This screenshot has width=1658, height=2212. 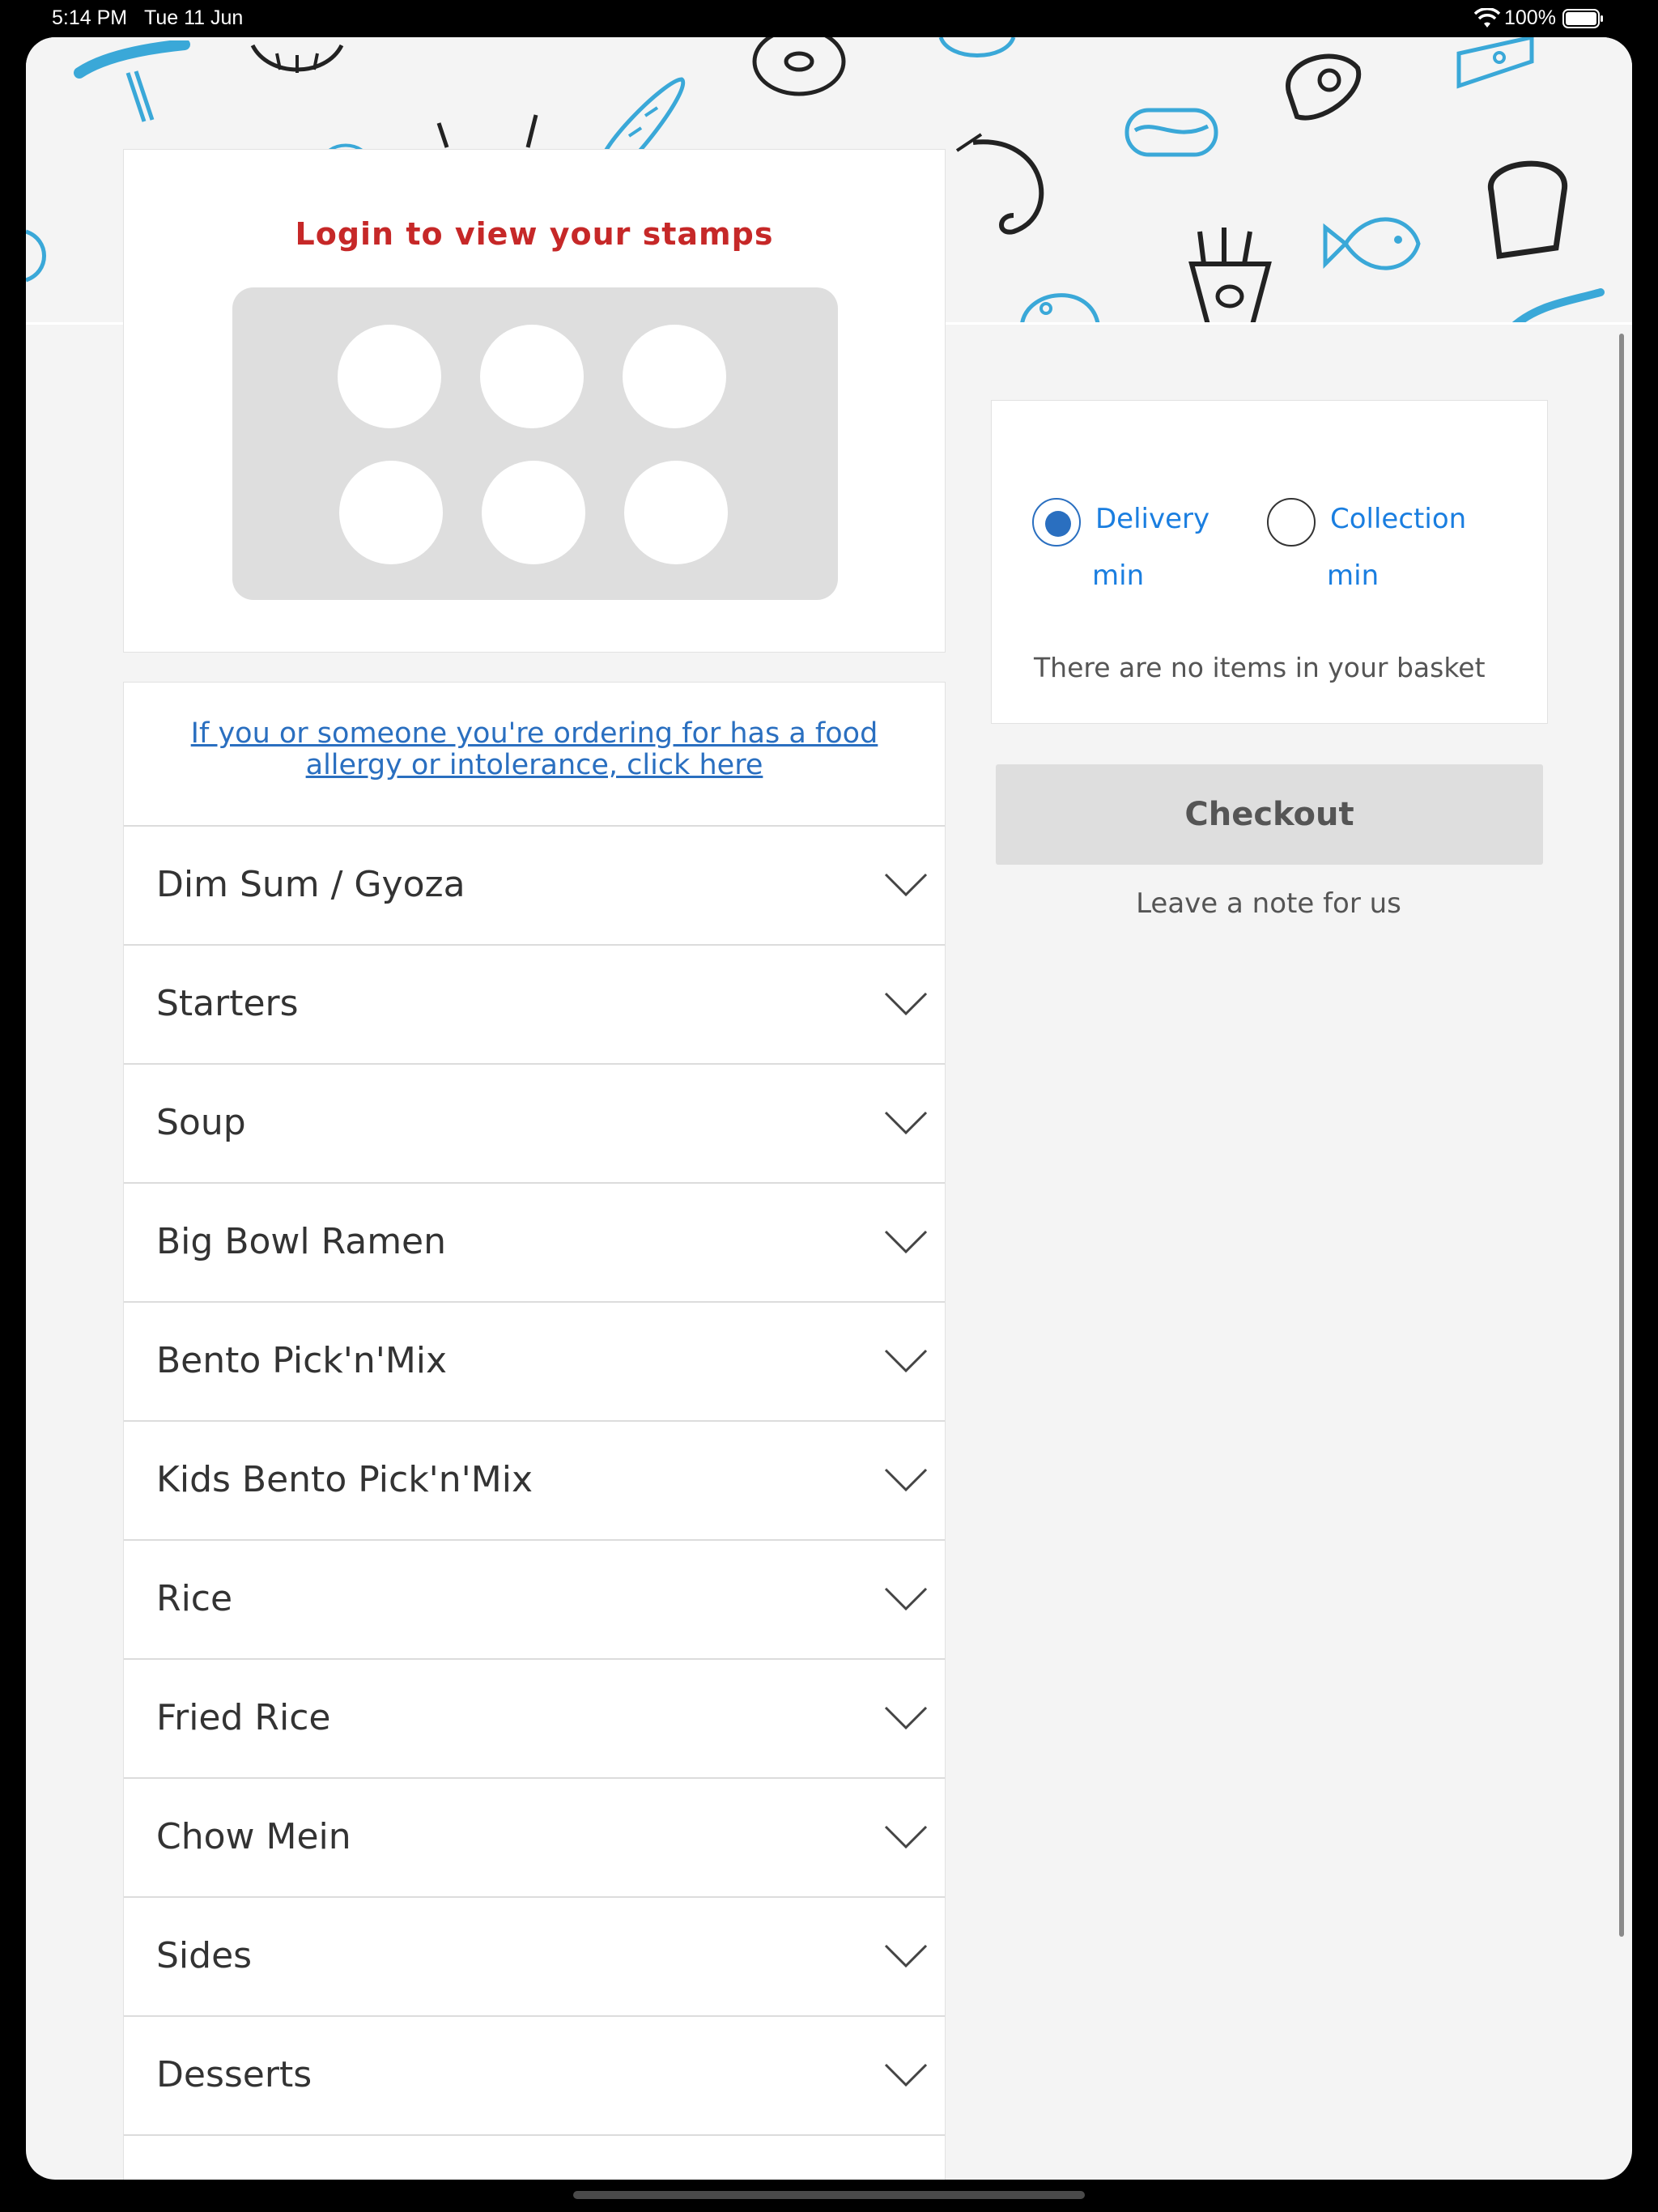 What do you see at coordinates (1118, 576) in the screenshot?
I see `delivery-min: min` at bounding box center [1118, 576].